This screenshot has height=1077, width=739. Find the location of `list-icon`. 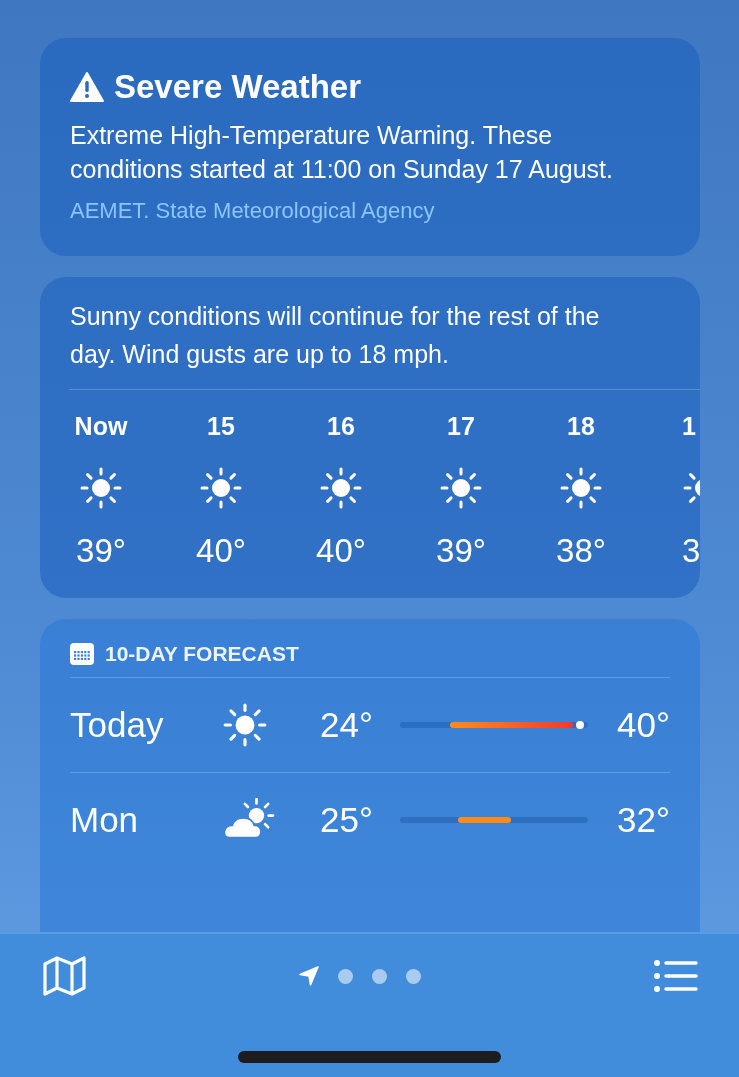

list-icon is located at coordinates (676, 976).